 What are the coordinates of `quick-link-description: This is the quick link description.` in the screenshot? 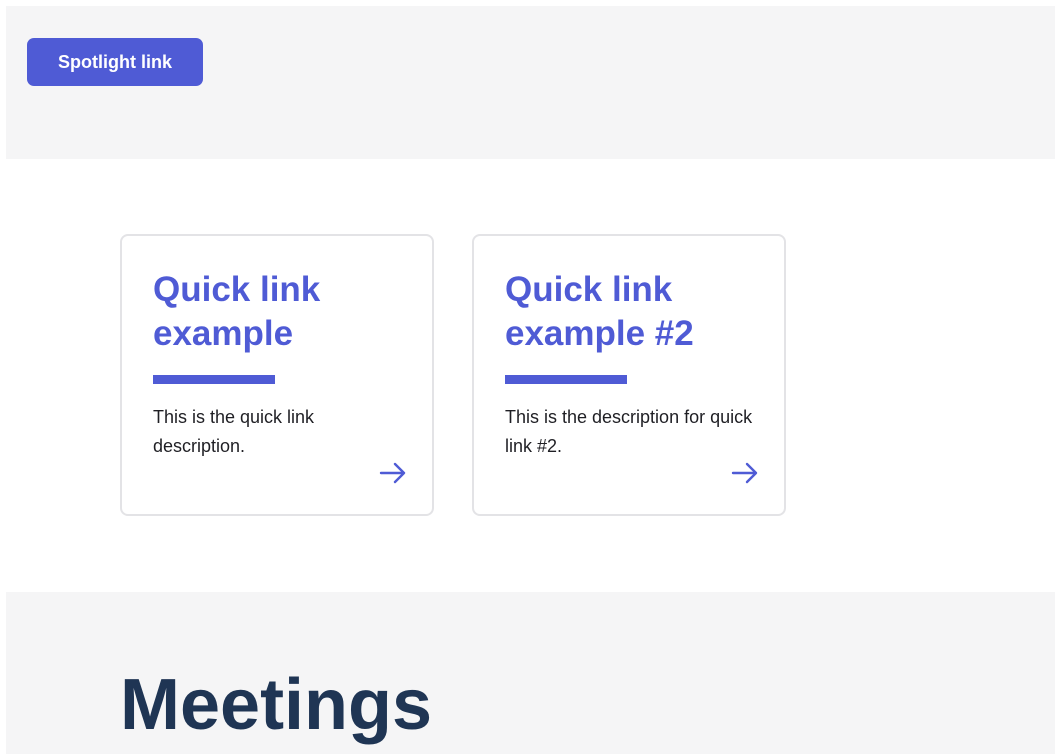 It's located at (234, 431).